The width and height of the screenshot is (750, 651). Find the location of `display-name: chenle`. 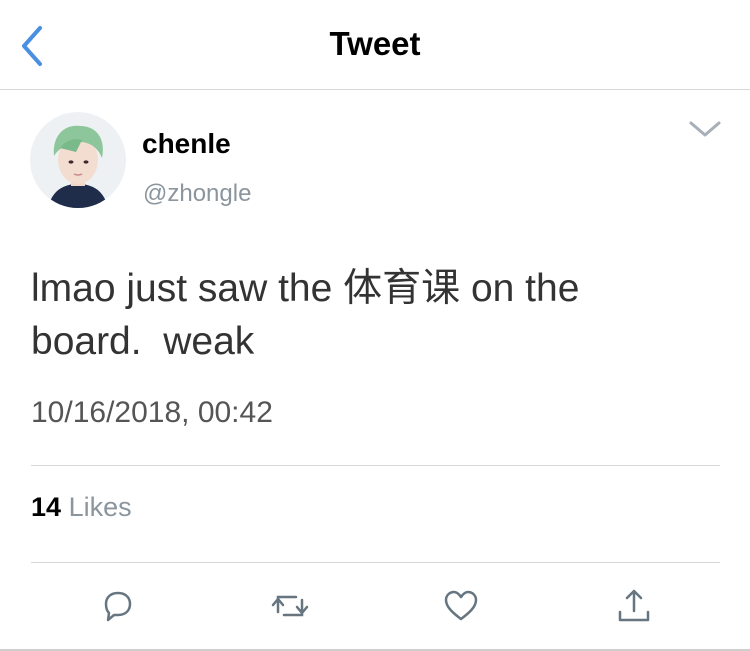

display-name: chenle is located at coordinates (186, 144).